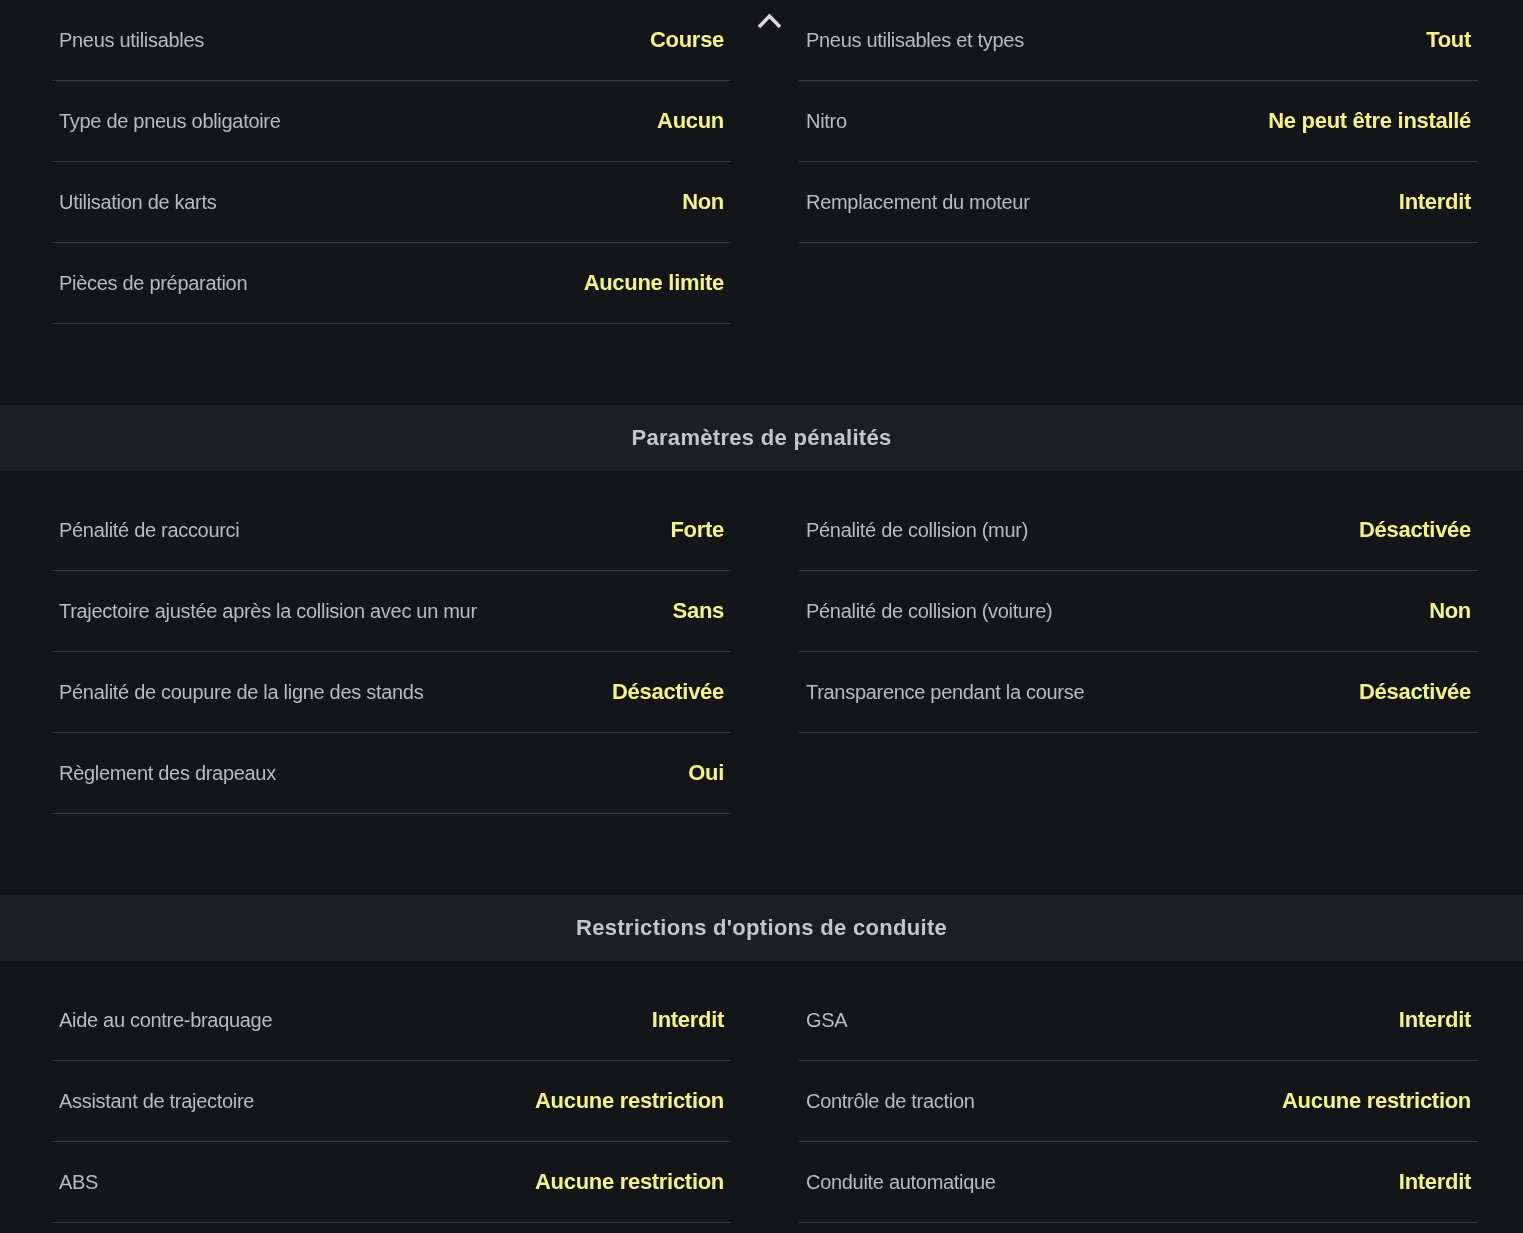 The image size is (1523, 1233). Describe the element at coordinates (1448, 40) in the screenshot. I see `setting-value: Tout` at that location.